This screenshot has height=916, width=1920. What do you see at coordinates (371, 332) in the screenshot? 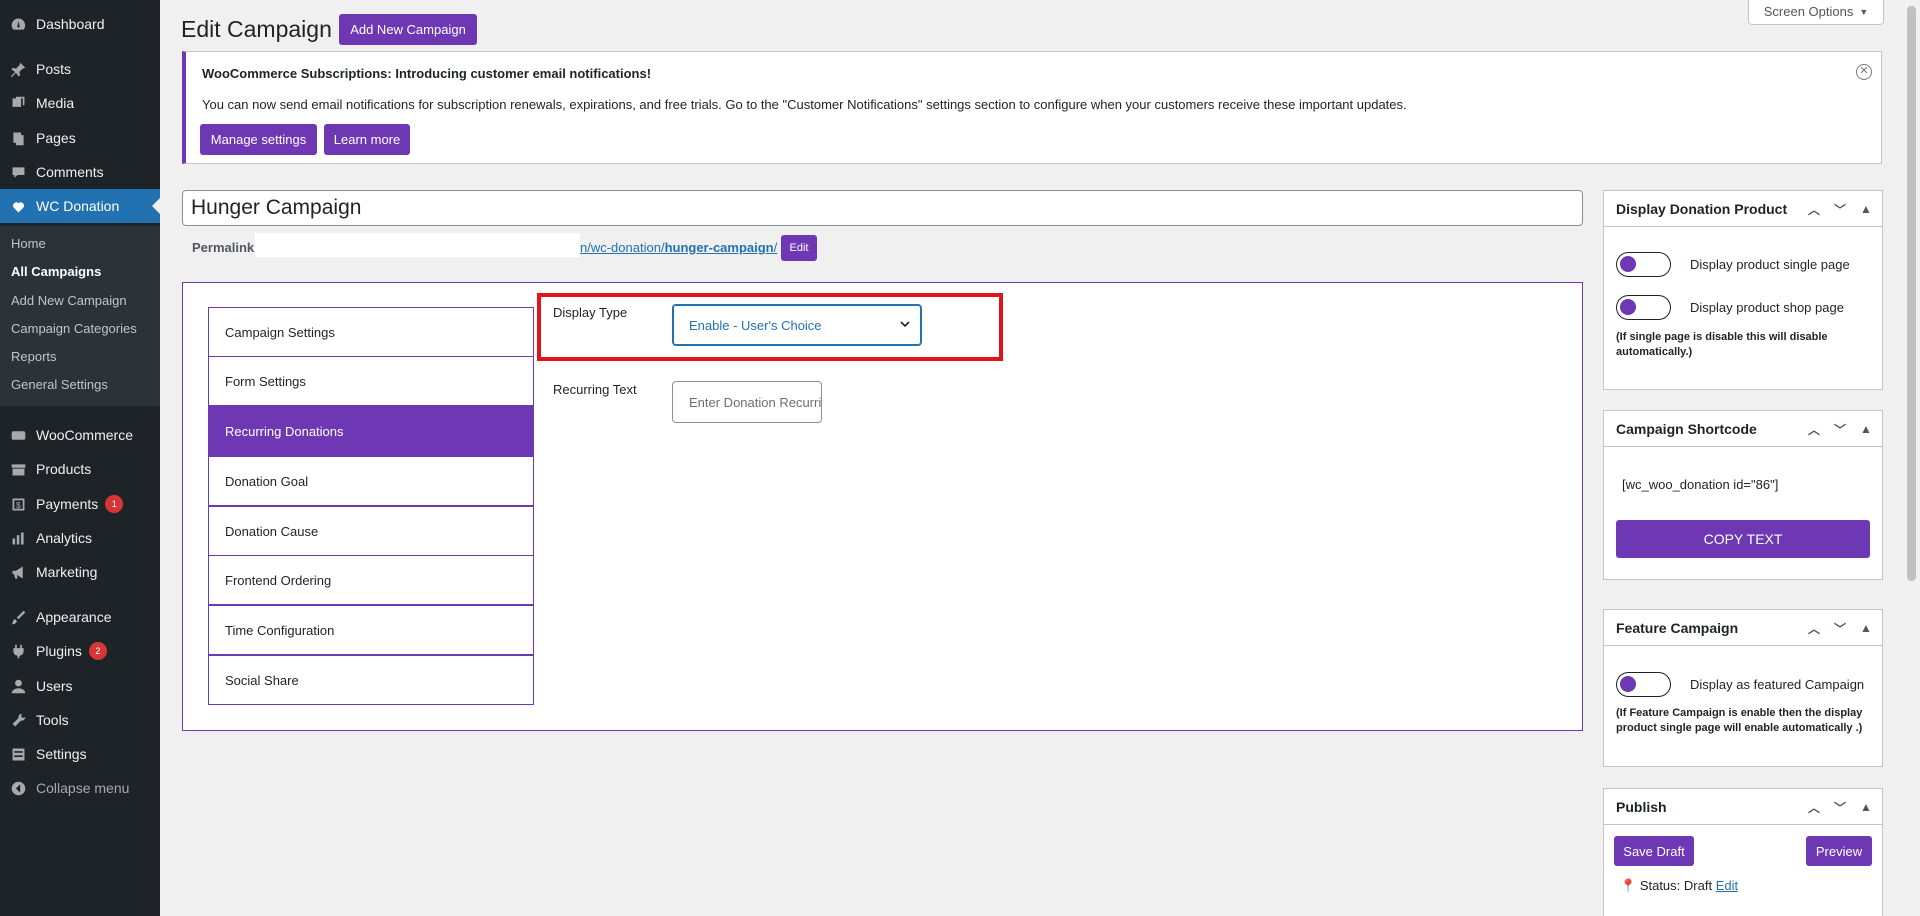
I see `tab-campaign-settings: Campaign Settings` at bounding box center [371, 332].